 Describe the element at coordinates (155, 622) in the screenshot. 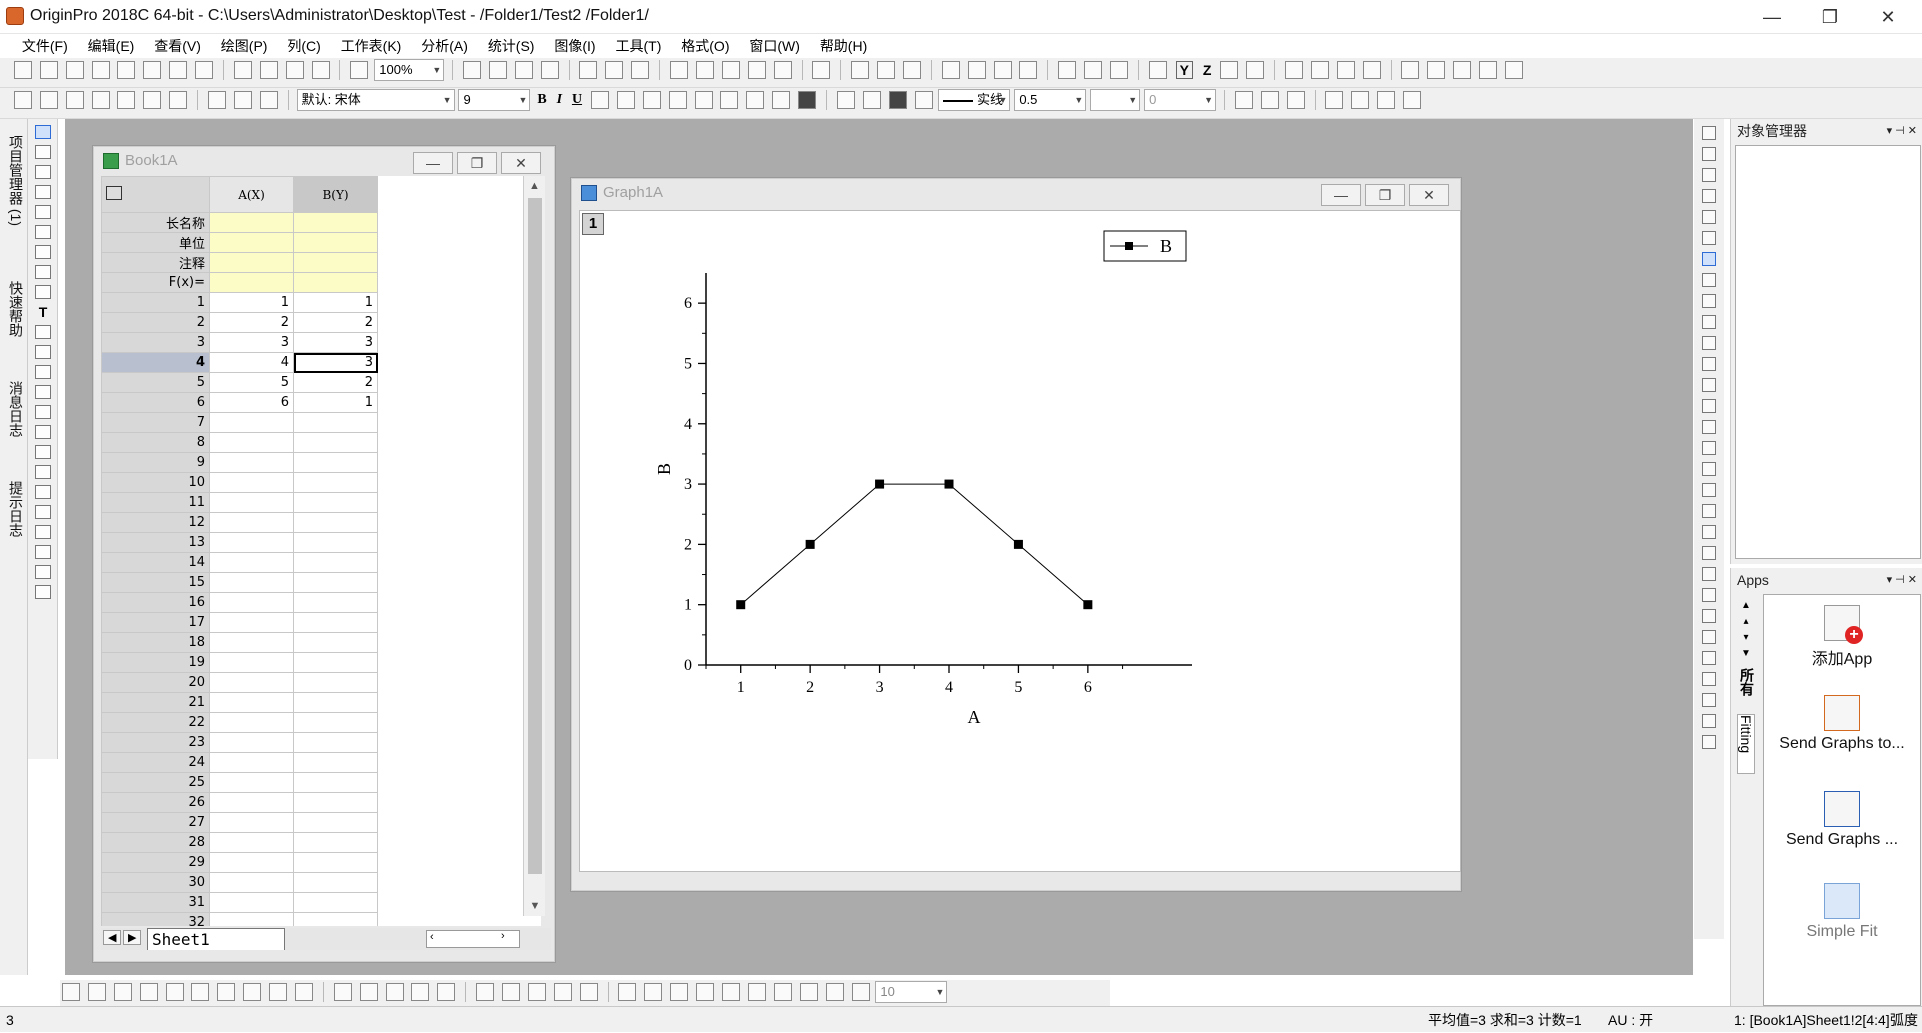

I see `row-header: 17` at that location.